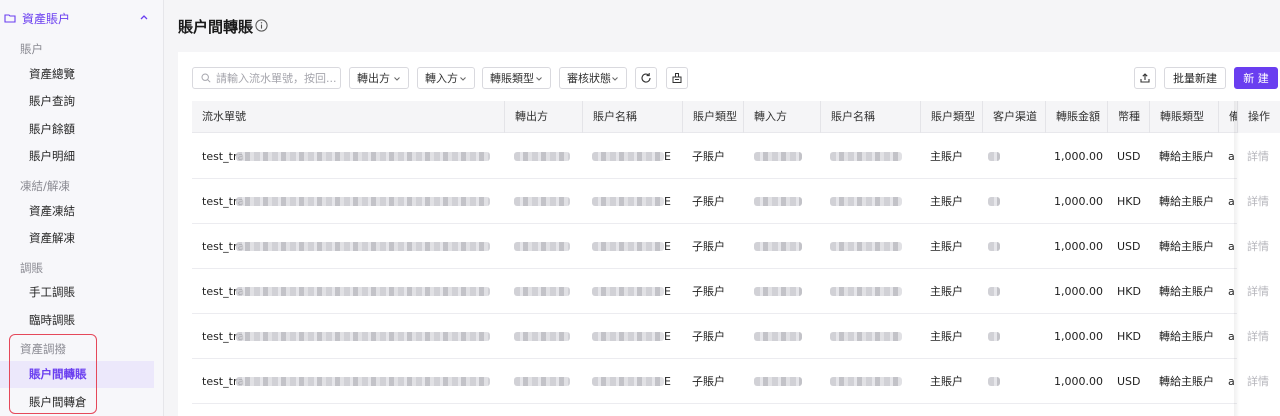 This screenshot has height=416, width=1280. Describe the element at coordinates (609, 117) in the screenshot. I see `col-account-name-out: 賬户名稱` at that location.